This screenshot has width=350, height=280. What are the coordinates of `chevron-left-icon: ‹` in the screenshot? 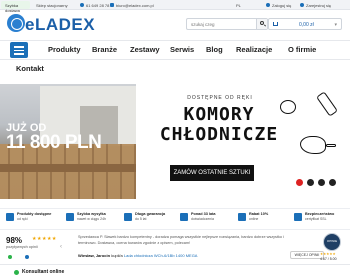 It's located at (61, 247).